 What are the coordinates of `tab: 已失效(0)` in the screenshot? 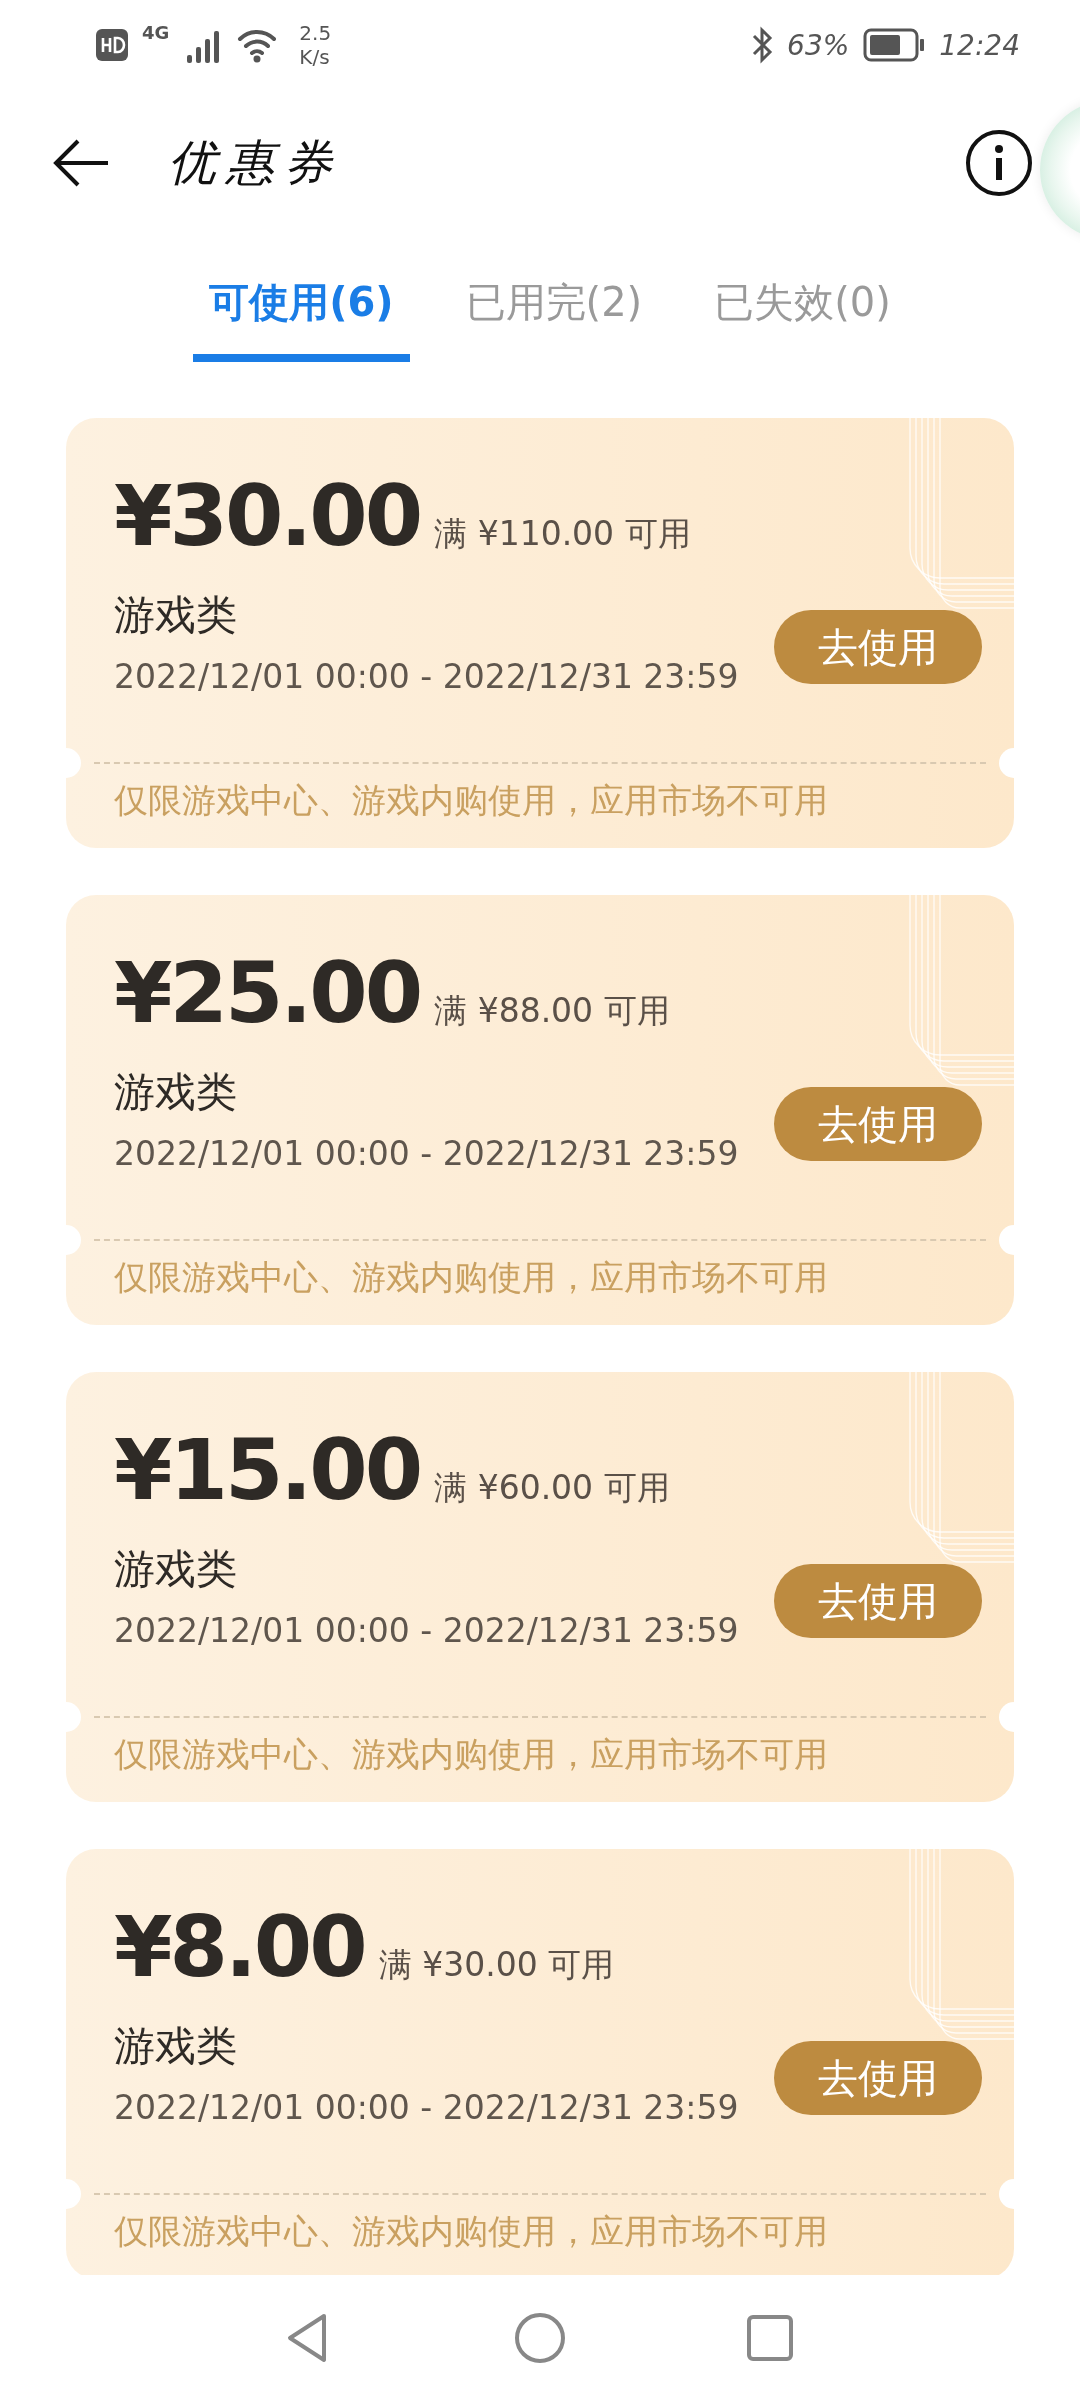 It's located at (802, 318).